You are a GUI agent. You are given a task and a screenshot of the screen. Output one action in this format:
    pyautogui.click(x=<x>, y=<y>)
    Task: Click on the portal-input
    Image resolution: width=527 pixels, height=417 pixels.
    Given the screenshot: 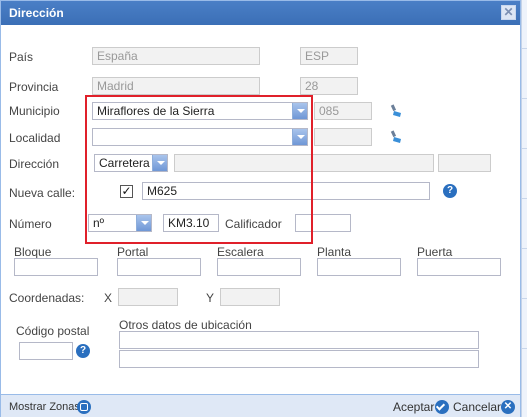 What is the action you would take?
    pyautogui.click(x=159, y=267)
    